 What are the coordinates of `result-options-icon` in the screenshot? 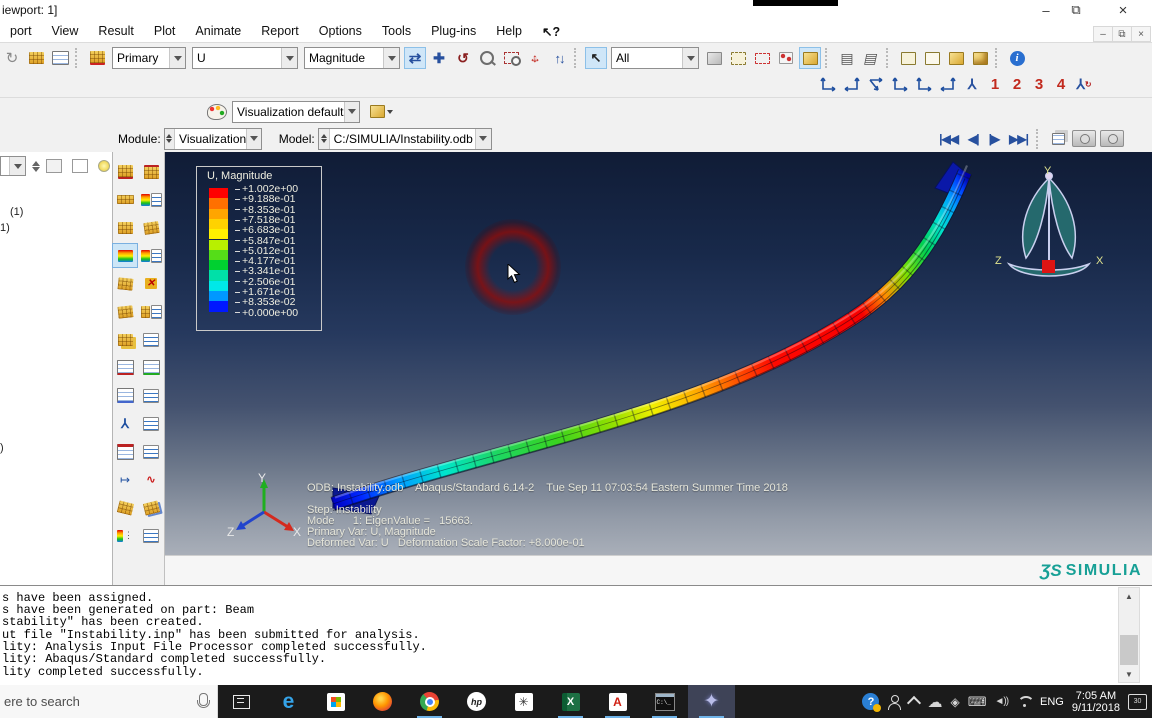 It's located at (151, 199).